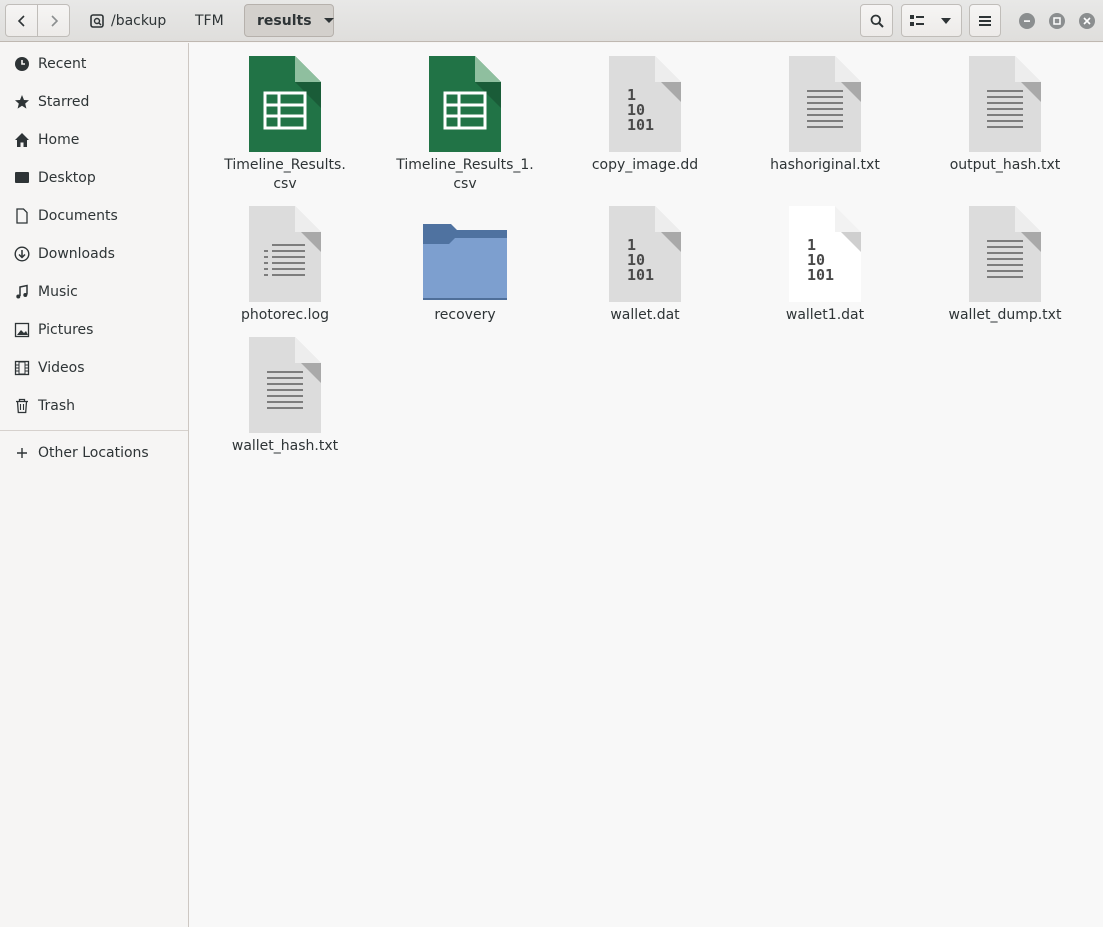 The image size is (1103, 927). What do you see at coordinates (22, 330) in the screenshot?
I see `picture-icon` at bounding box center [22, 330].